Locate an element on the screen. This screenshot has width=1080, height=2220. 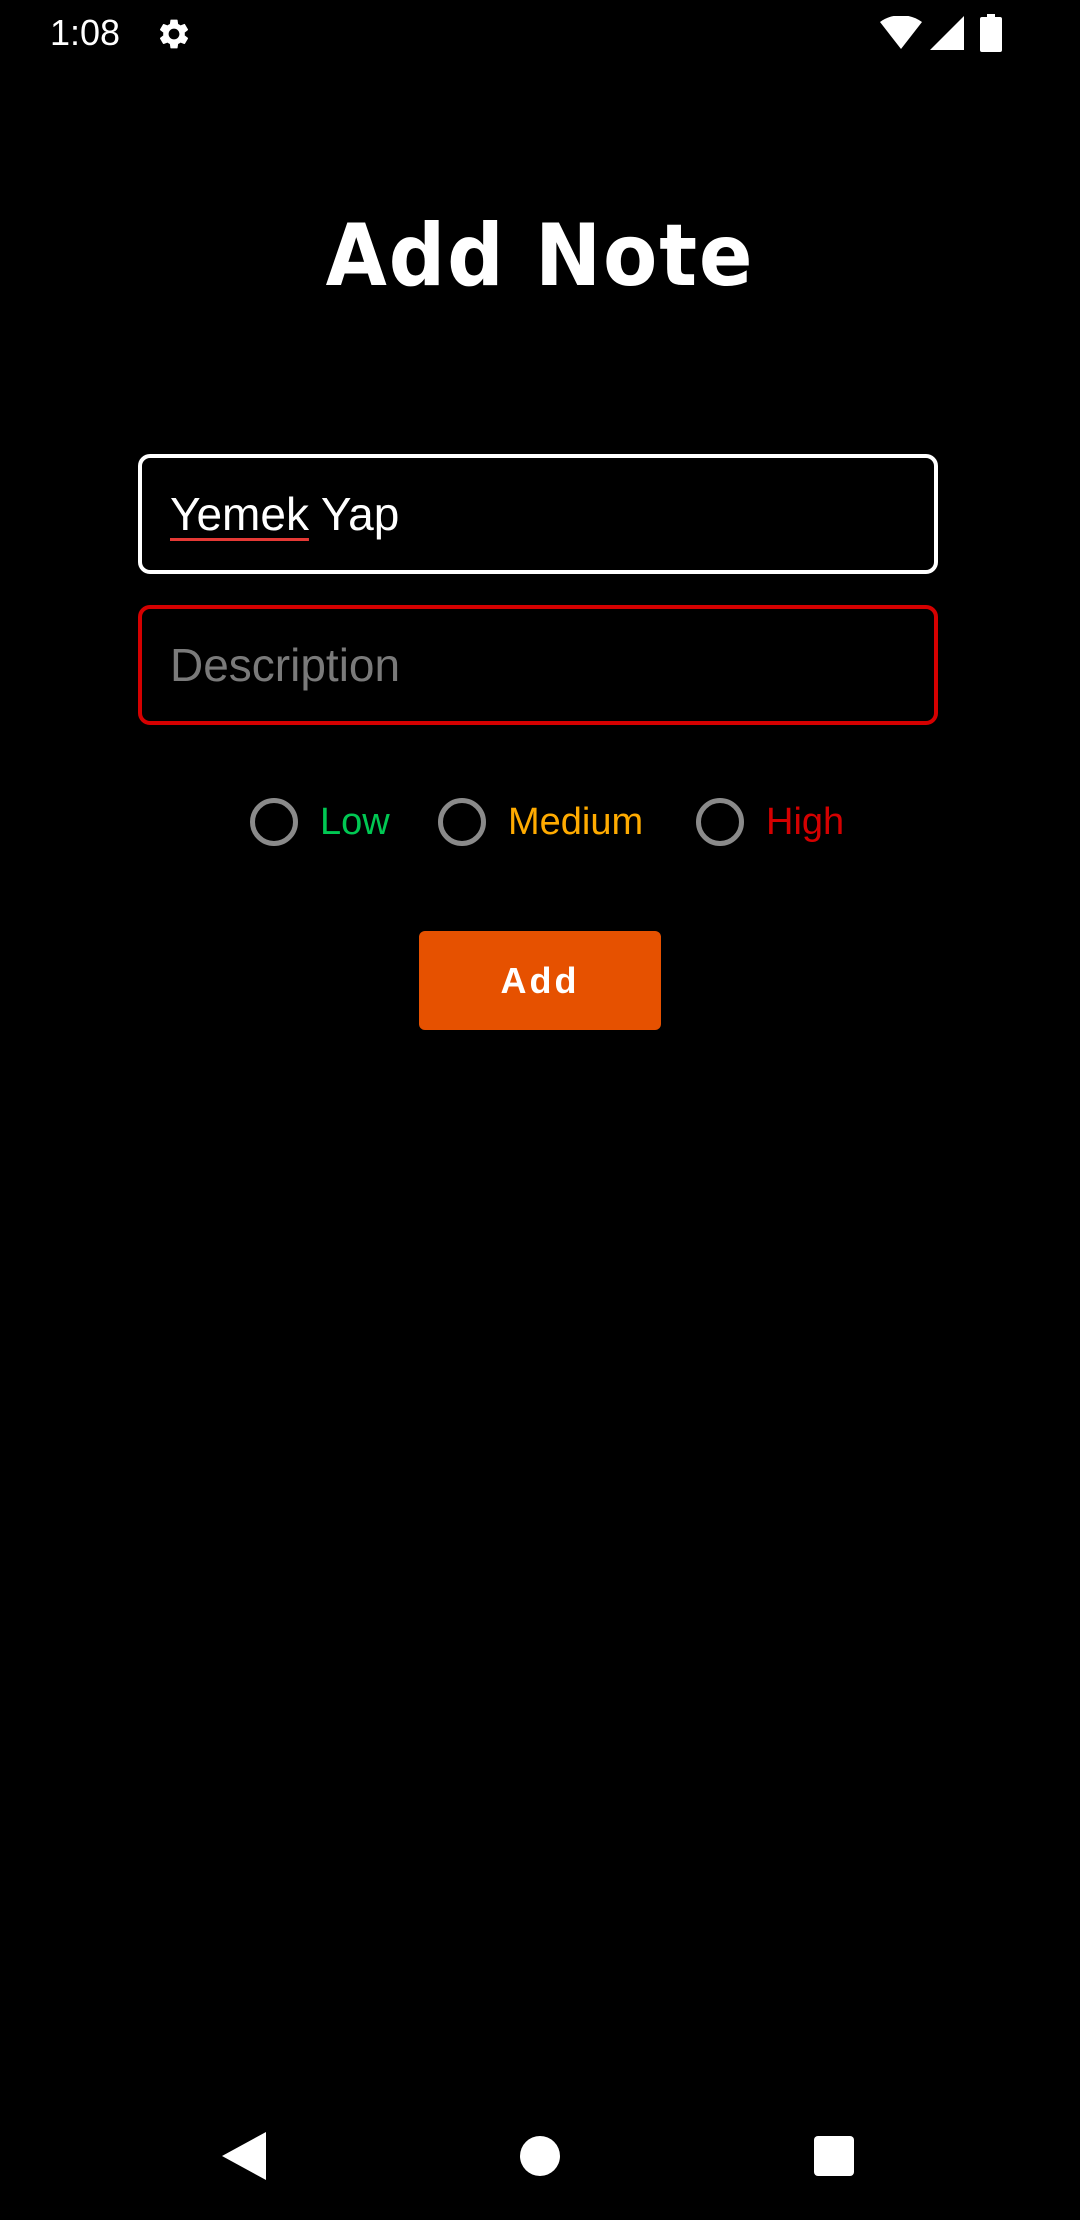
title-input-value-rest: Yap is located at coordinates (354, 514).